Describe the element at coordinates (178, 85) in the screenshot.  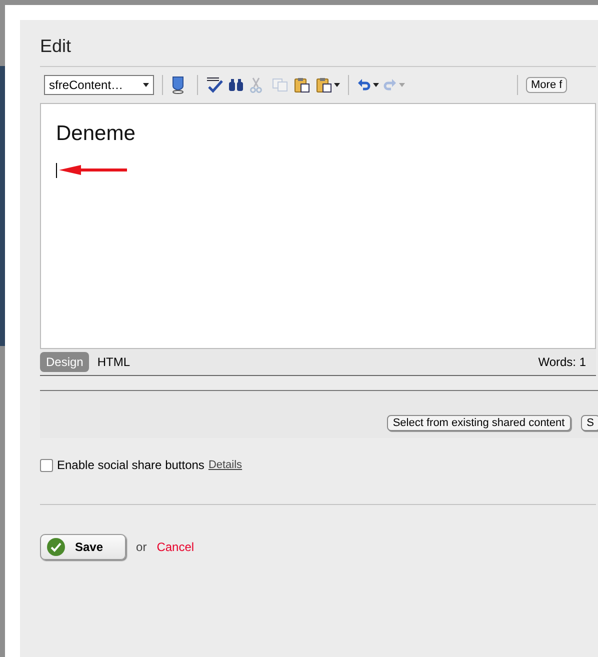
I see `shield-icon` at that location.